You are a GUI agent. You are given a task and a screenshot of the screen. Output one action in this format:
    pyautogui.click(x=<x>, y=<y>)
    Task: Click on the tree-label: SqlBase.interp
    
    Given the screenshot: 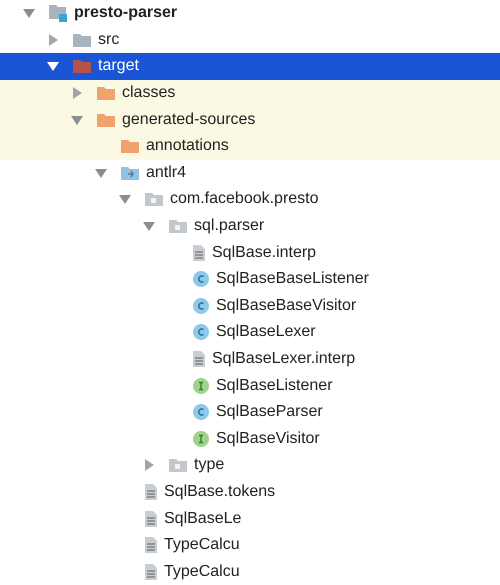 What is the action you would take?
    pyautogui.click(x=264, y=252)
    